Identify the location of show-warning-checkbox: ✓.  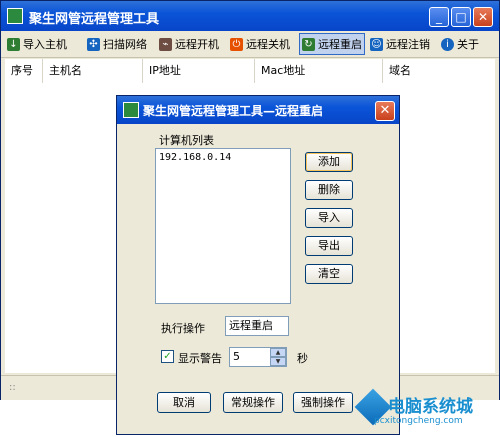
(167, 356).